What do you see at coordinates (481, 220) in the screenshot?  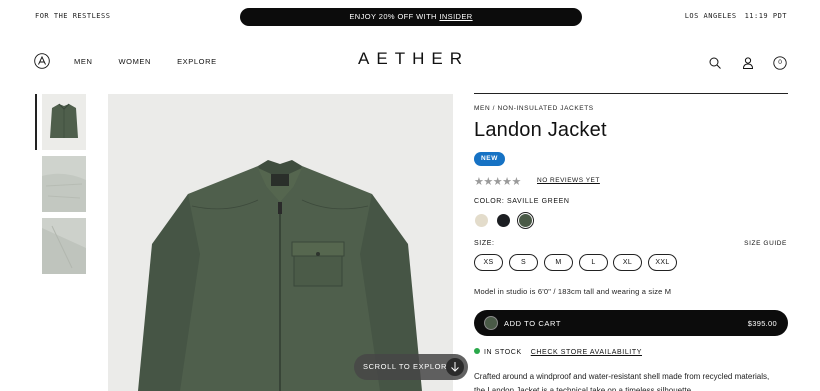 I see `swatch-cream` at bounding box center [481, 220].